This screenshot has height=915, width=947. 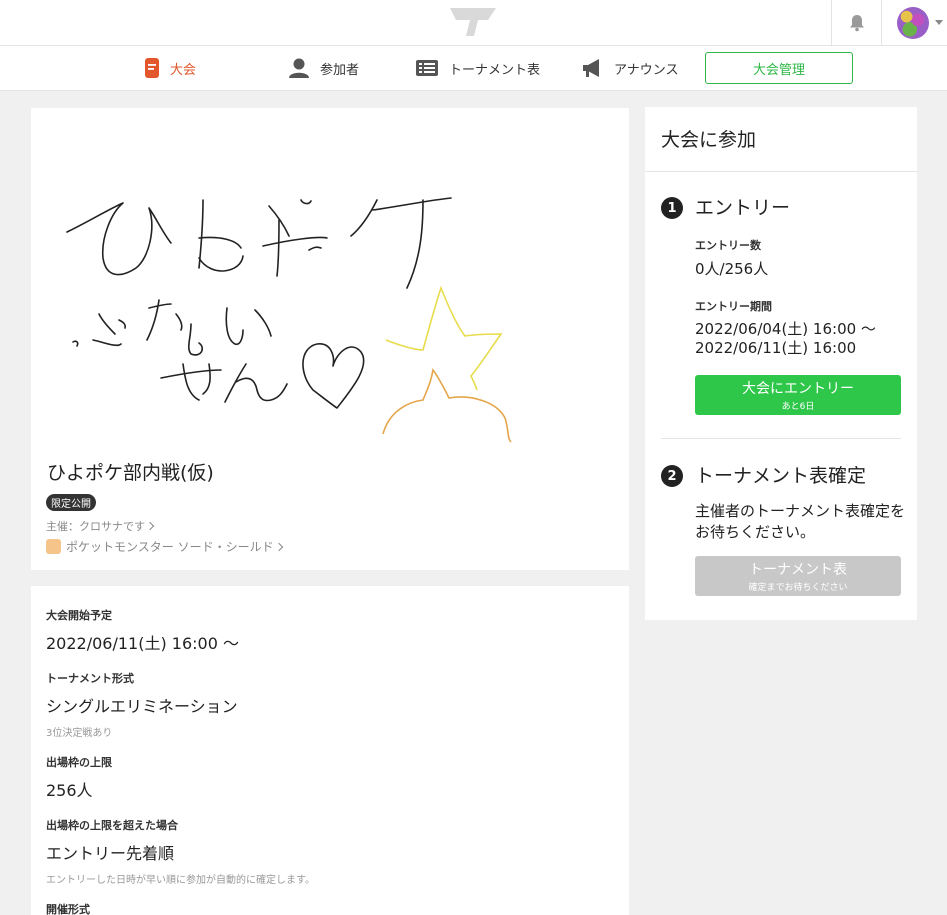 I want to click on tab-announce: アナウンス, so click(x=630, y=68).